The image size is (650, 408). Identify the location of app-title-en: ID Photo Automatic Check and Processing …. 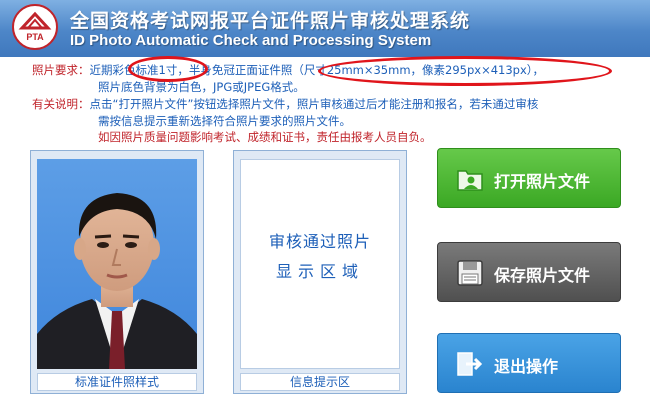
(251, 40).